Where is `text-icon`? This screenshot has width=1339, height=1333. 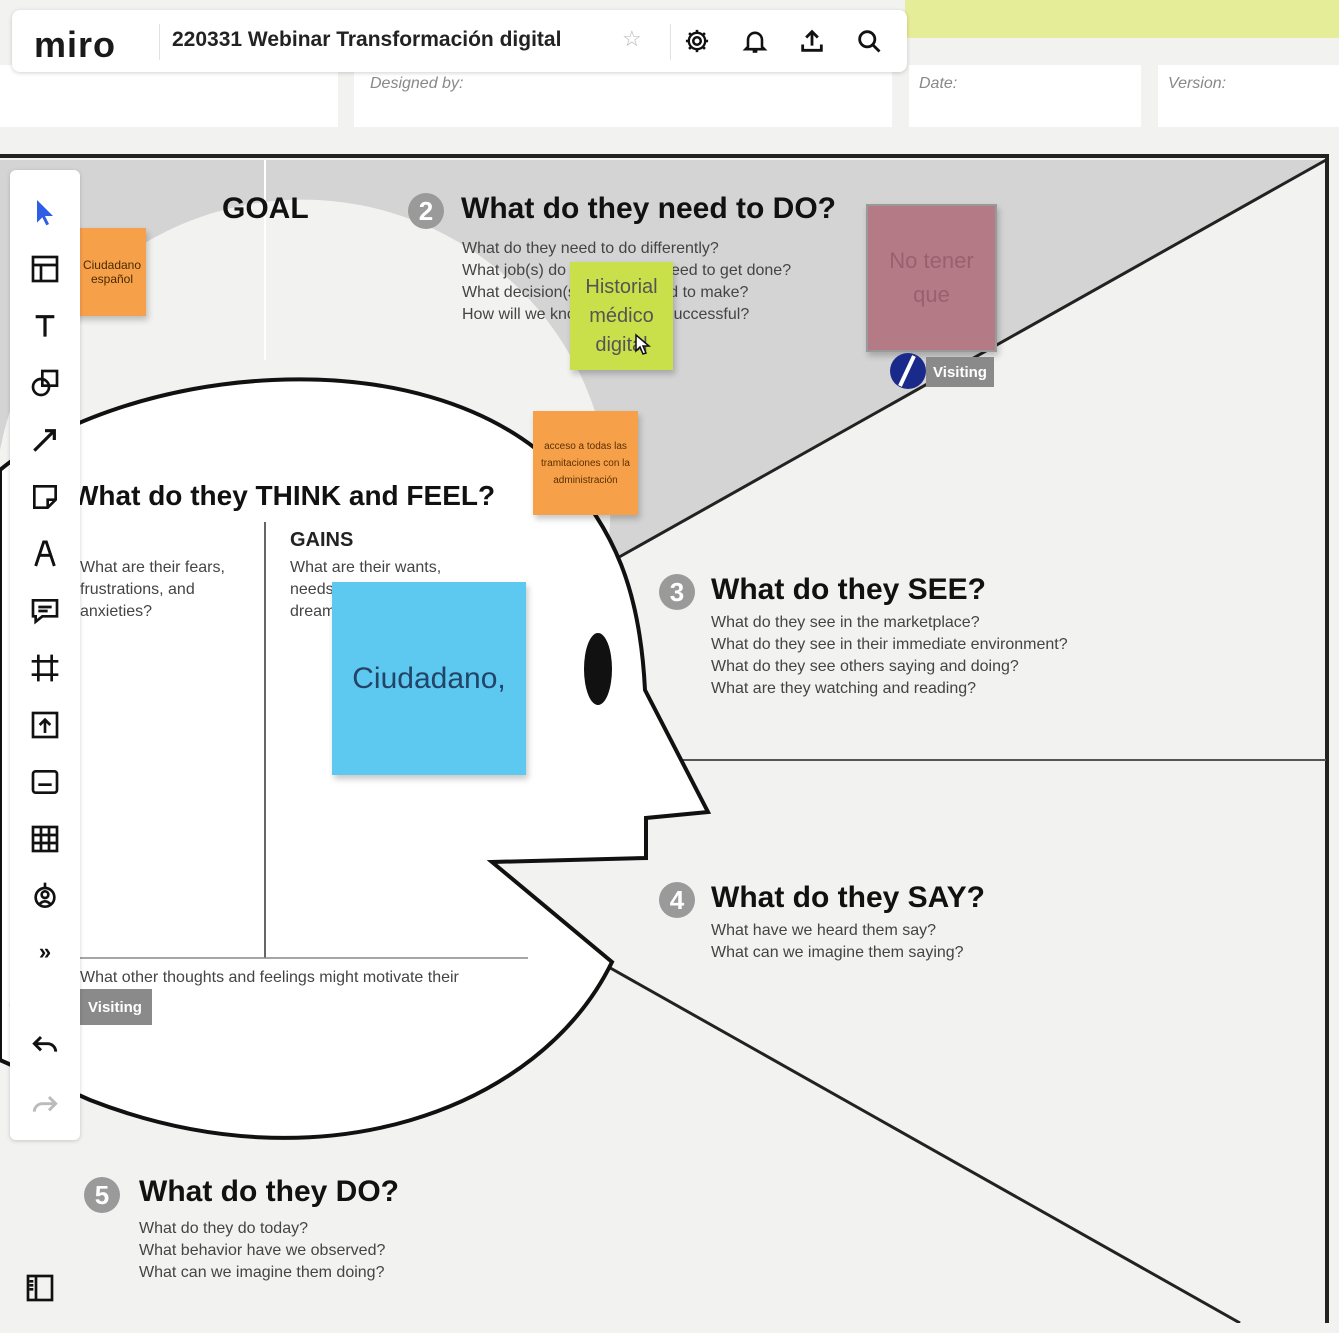
text-icon is located at coordinates (45, 326).